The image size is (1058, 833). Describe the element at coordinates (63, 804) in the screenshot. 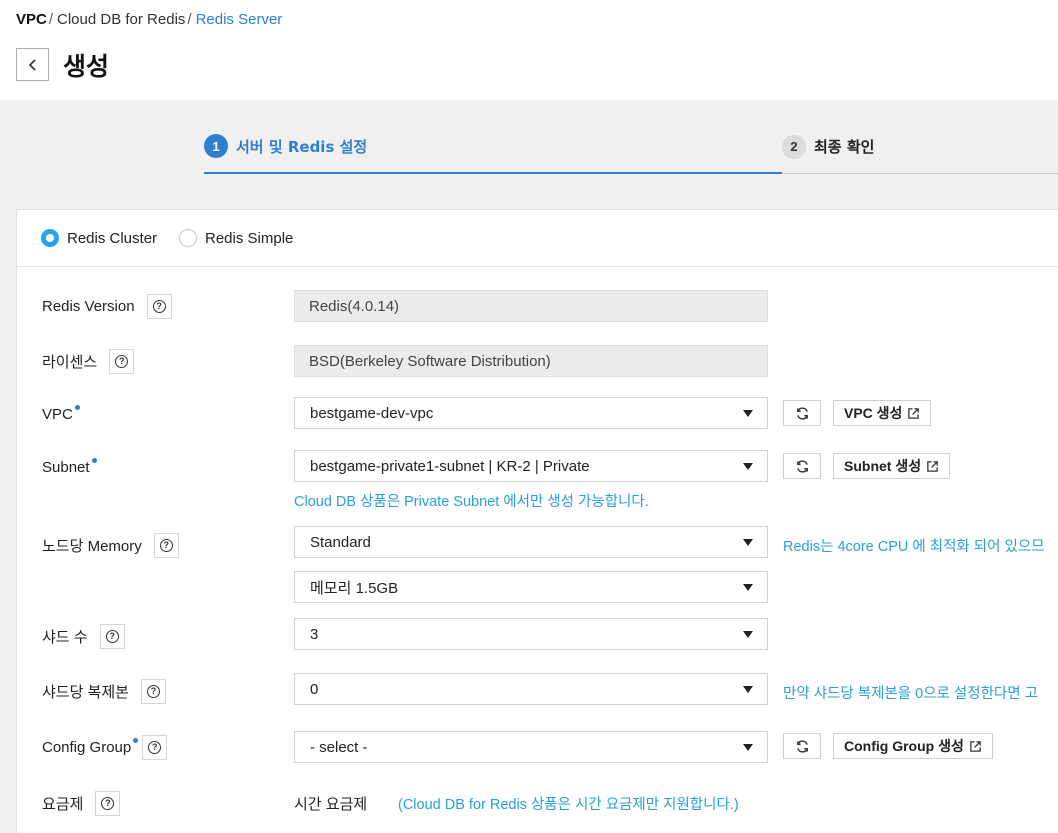

I see `label-text: 요금제` at that location.